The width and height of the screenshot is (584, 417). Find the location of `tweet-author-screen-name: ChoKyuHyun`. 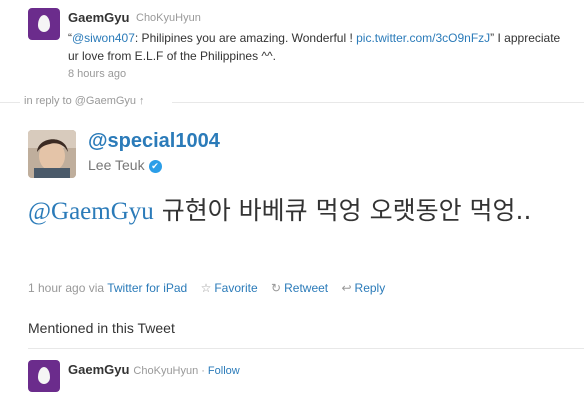

tweet-author-screen-name: ChoKyuHyun is located at coordinates (168, 18).